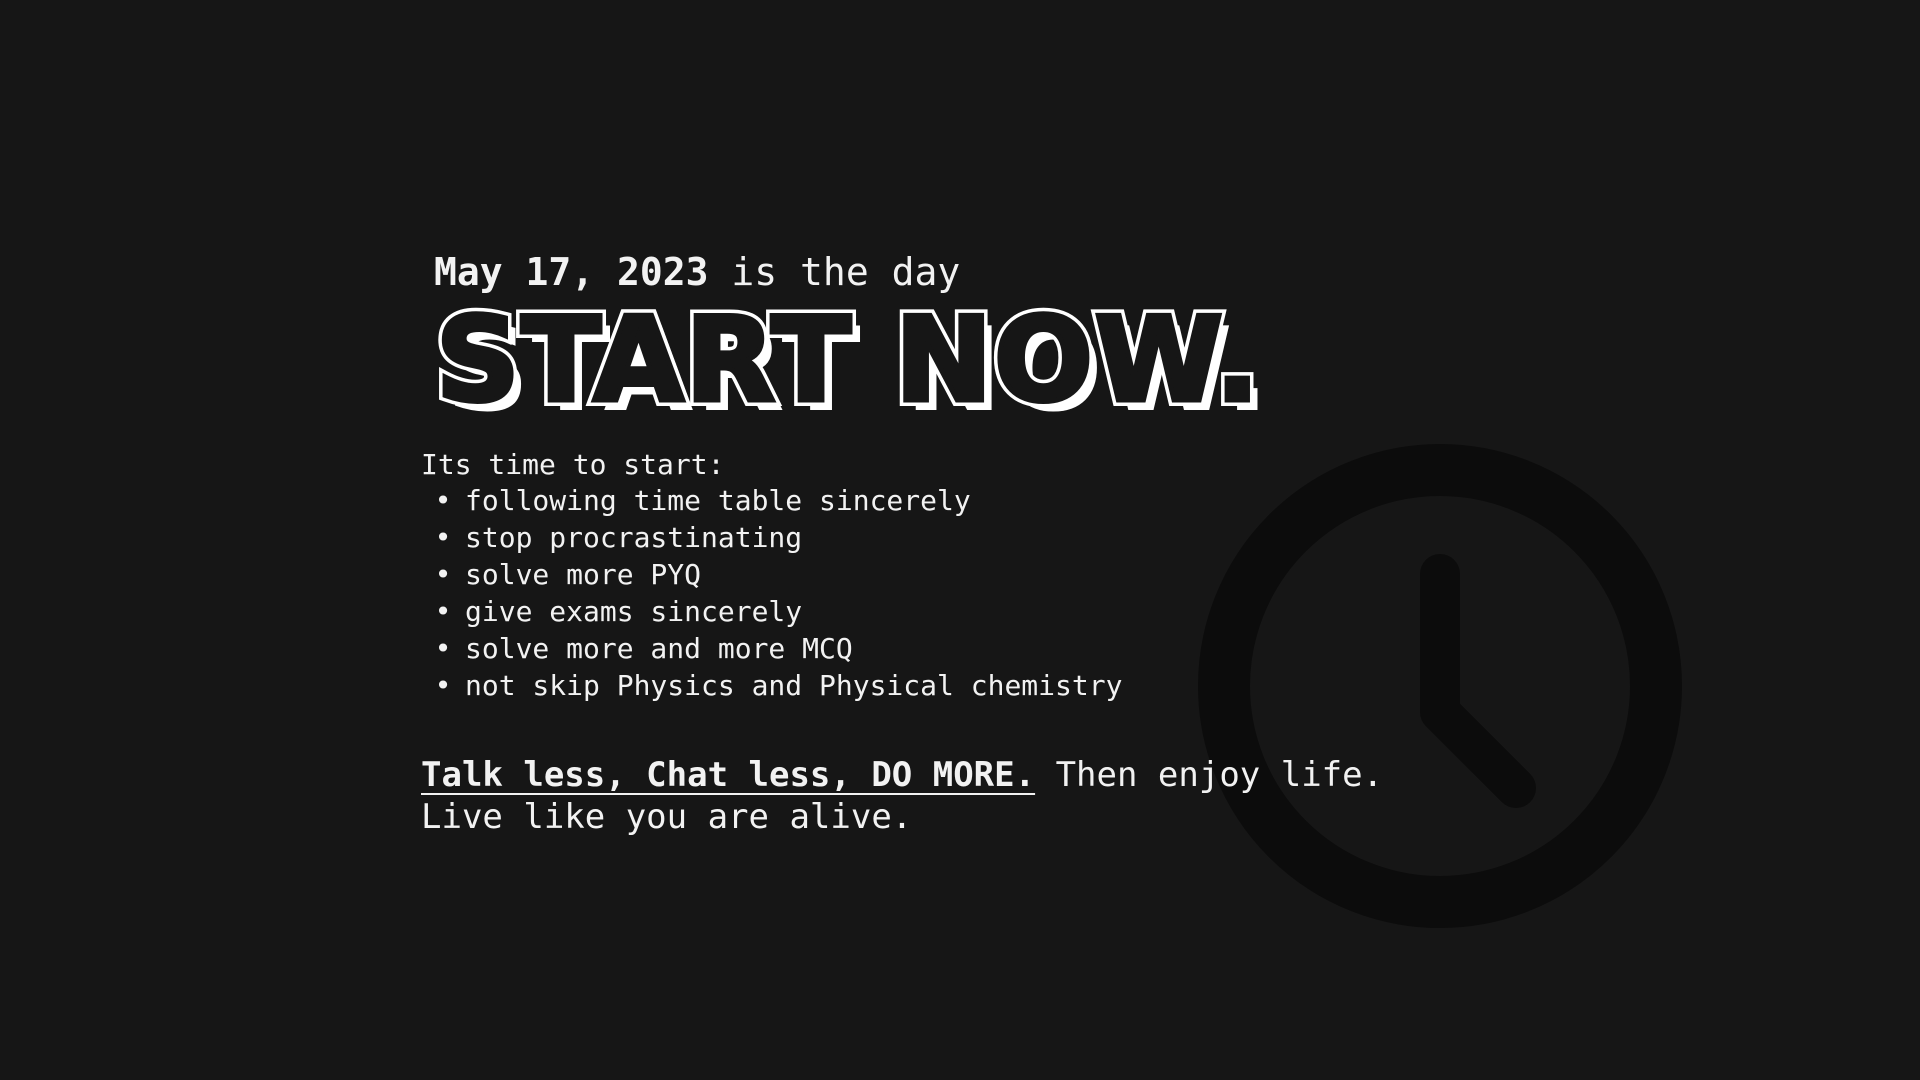 The image size is (1920, 1080). Describe the element at coordinates (1209, 775) in the screenshot. I see `motto-rest: Then enjoy life.` at that location.